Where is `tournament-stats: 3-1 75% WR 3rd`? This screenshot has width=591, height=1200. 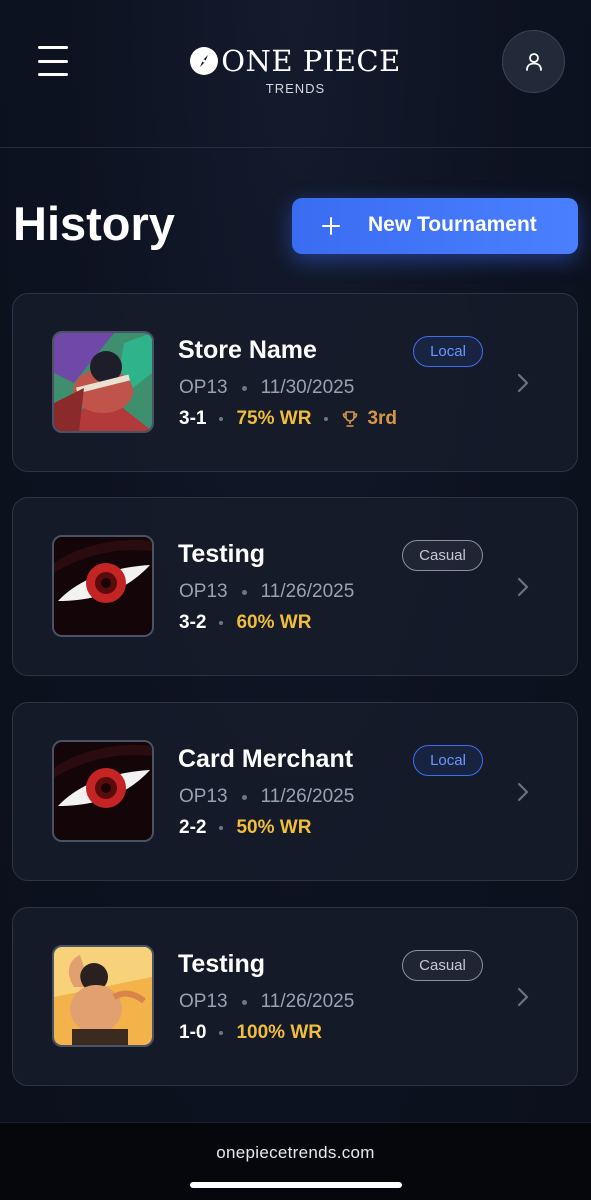 tournament-stats: 3-1 75% WR 3rd is located at coordinates (288, 419).